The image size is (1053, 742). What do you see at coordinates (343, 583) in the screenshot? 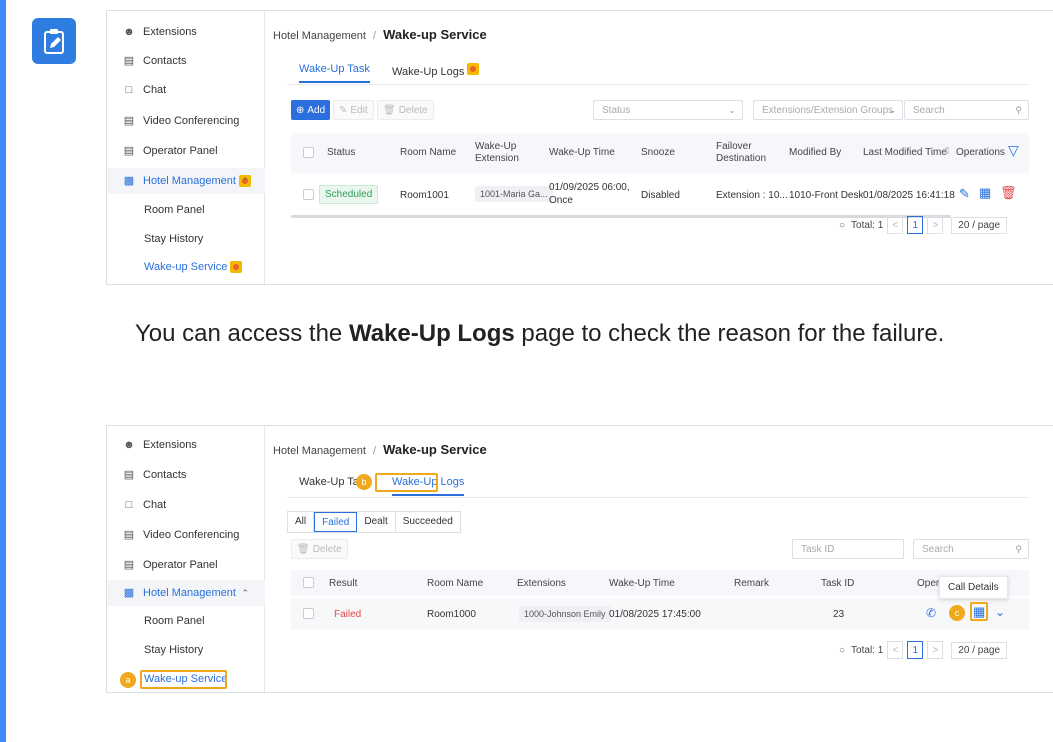
I see `column-result: Result` at bounding box center [343, 583].